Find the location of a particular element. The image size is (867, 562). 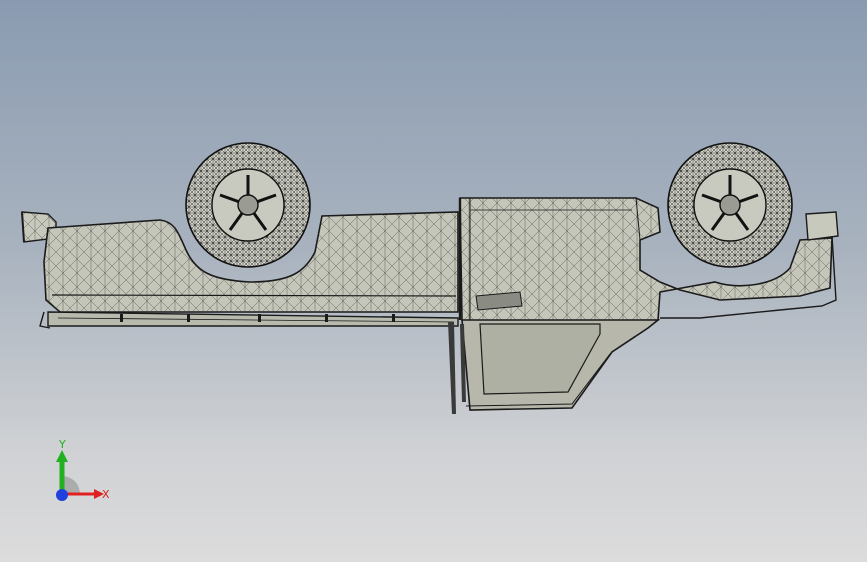

y-axis-arrowhead-icon is located at coordinates (62, 456).